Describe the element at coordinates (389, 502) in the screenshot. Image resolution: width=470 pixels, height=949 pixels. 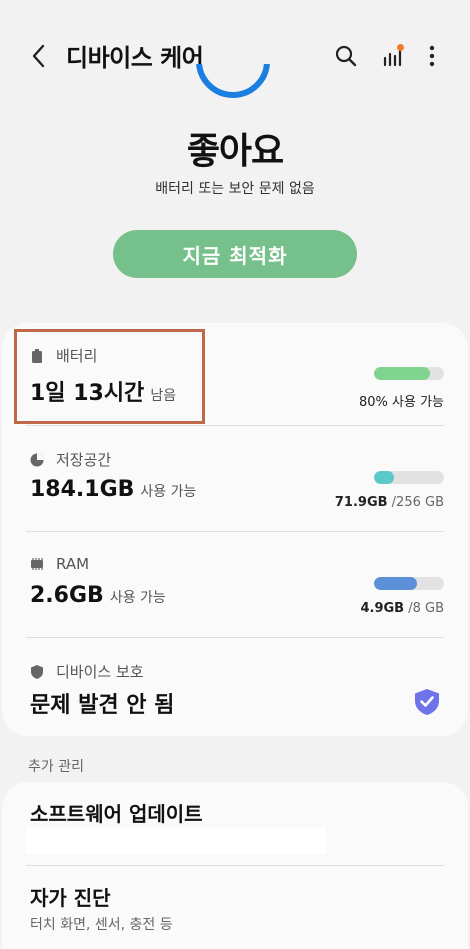
I see `storage-usage: 71.9GB /256 GB` at that location.